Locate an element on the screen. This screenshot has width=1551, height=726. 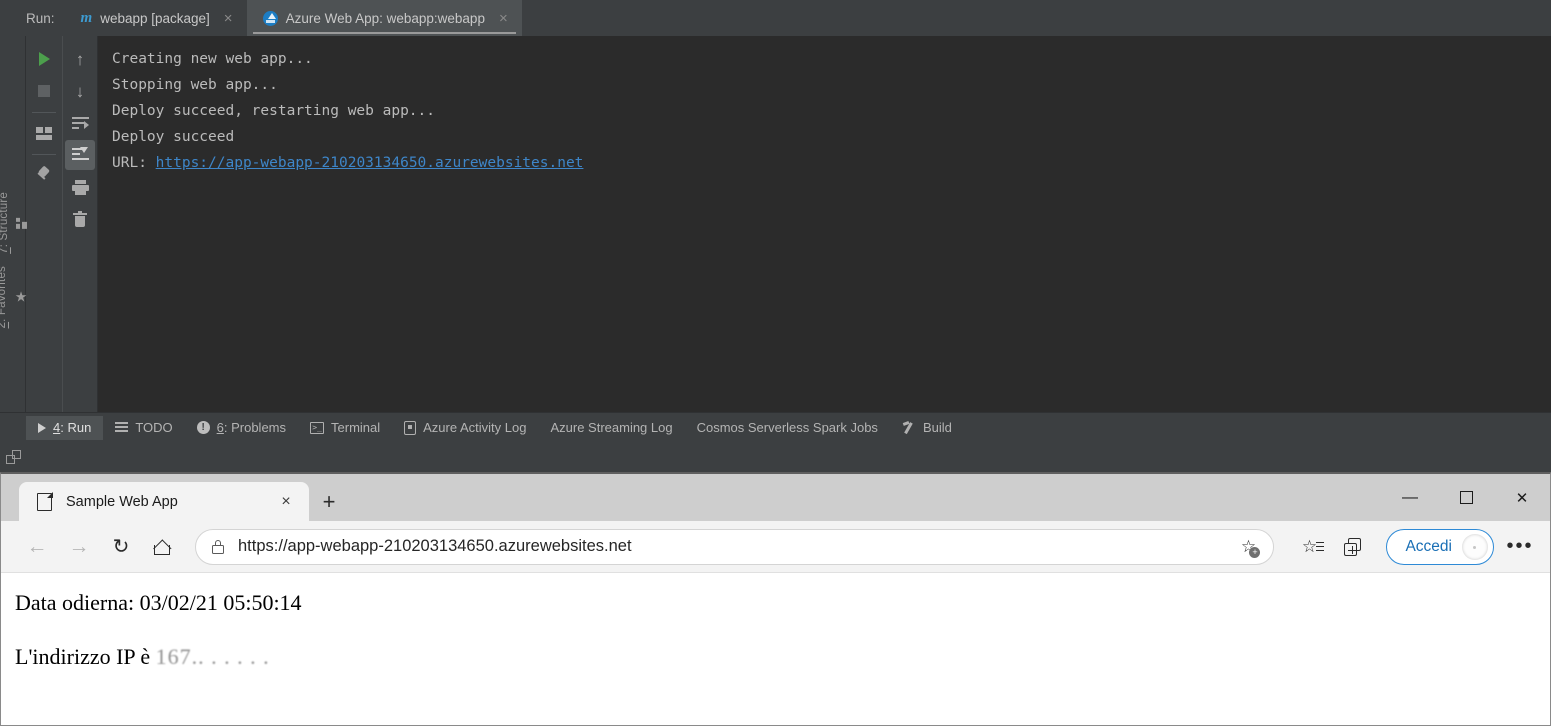
play-icon is located at coordinates (44, 59).